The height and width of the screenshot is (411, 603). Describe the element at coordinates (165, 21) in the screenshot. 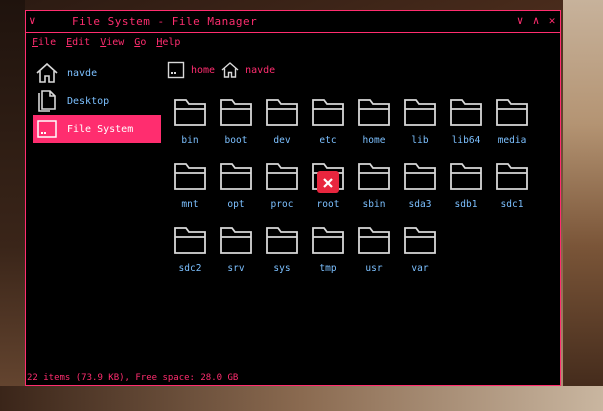

I see `window-title: File System - File Manager` at that location.